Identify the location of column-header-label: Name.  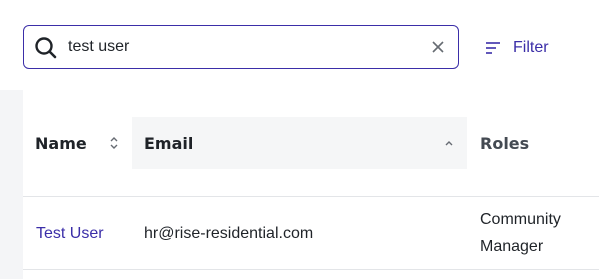
(61, 143).